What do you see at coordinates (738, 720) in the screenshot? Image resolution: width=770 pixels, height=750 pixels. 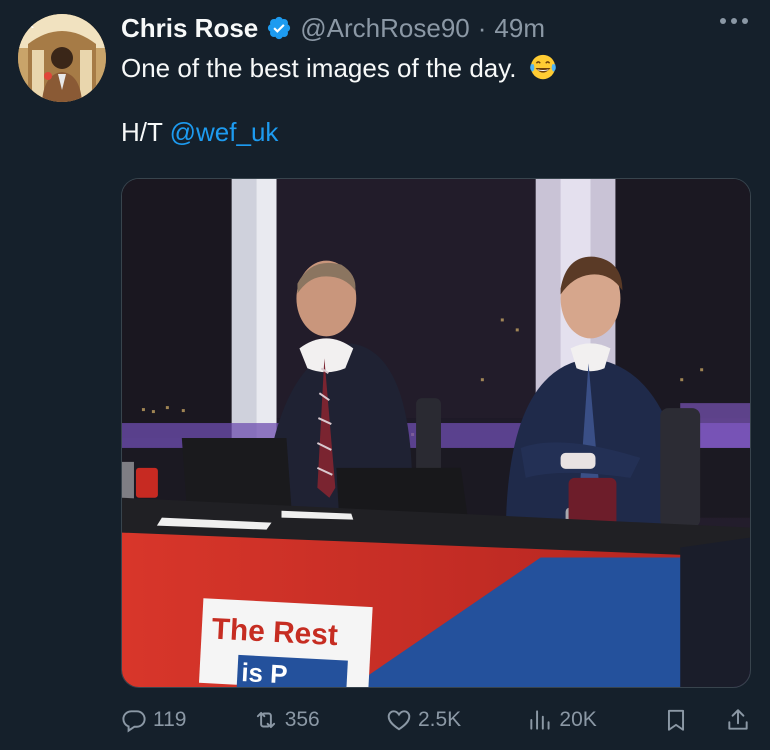 I see `share-icon` at bounding box center [738, 720].